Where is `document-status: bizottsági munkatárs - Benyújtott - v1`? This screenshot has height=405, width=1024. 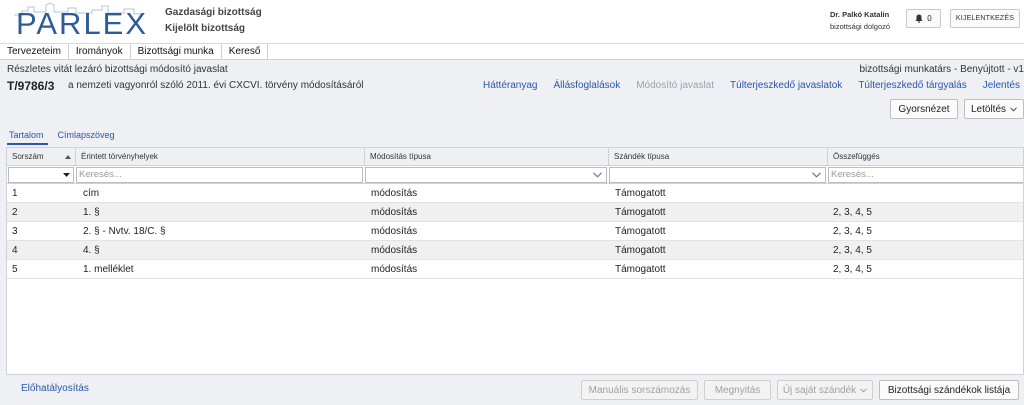 document-status: bizottsági munkatárs - Benyújtott - v1 is located at coordinates (941, 69).